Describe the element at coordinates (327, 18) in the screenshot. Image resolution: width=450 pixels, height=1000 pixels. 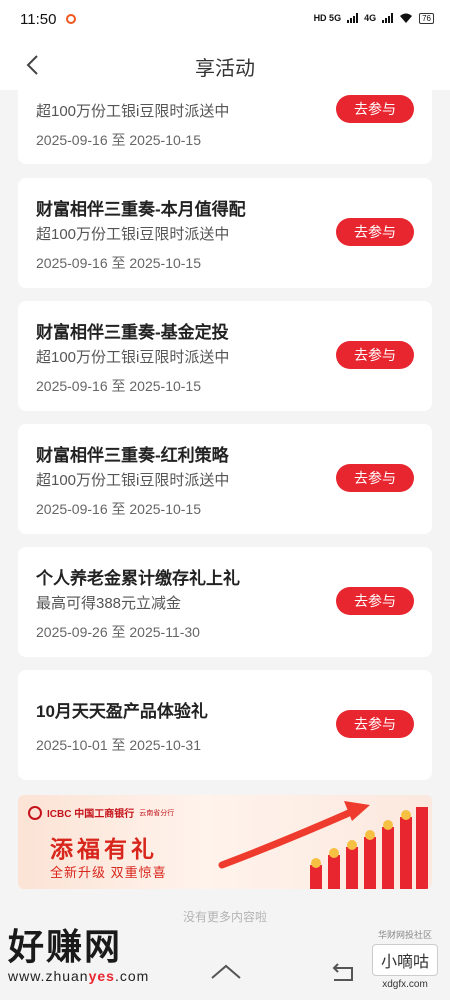
I see `network-label-1: HD 5G` at that location.